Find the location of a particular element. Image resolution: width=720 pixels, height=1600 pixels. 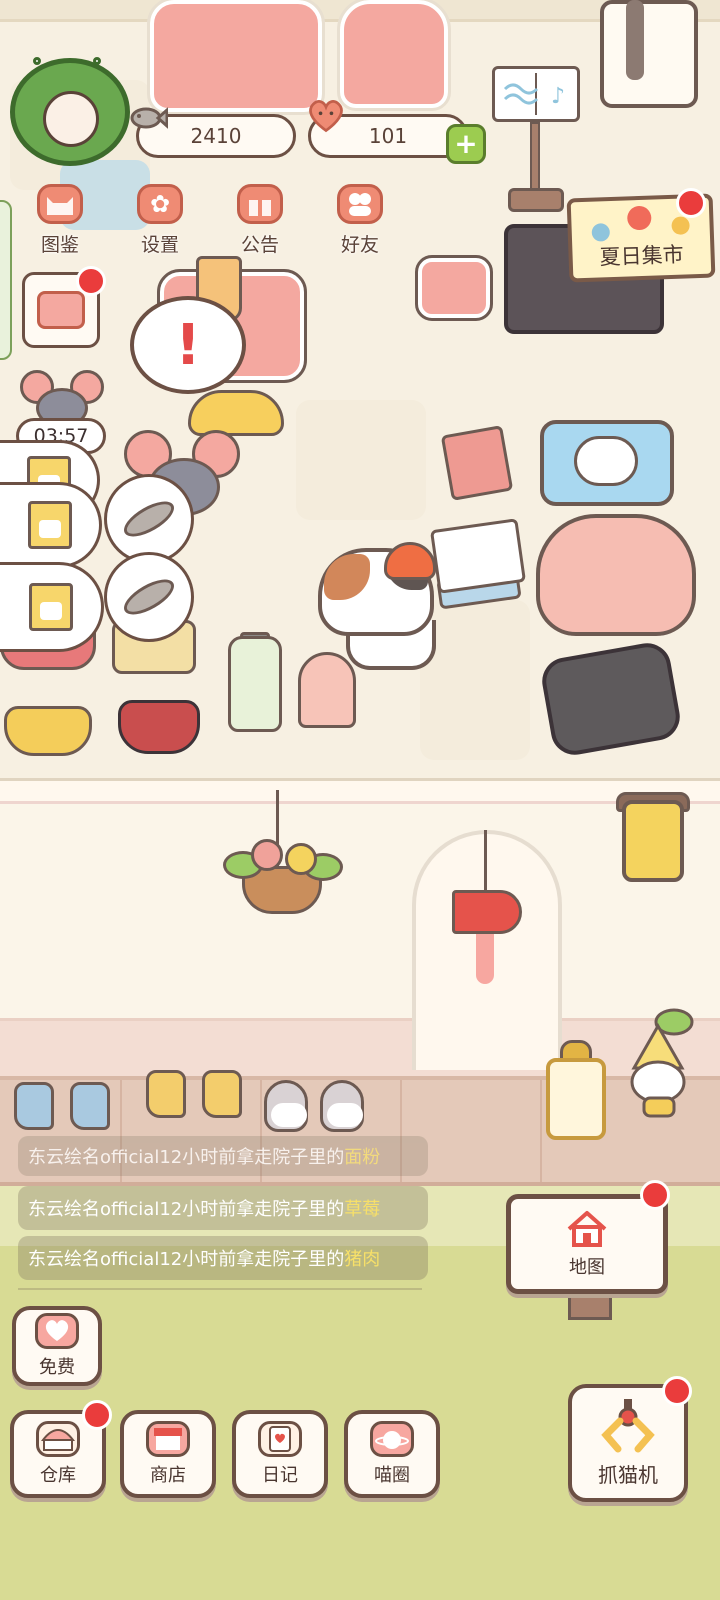

map-label: 地图 is located at coordinates (587, 1267).